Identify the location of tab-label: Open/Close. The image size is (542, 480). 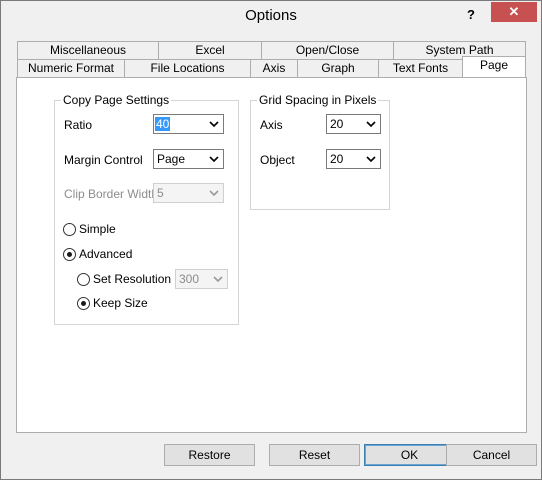
(327, 50).